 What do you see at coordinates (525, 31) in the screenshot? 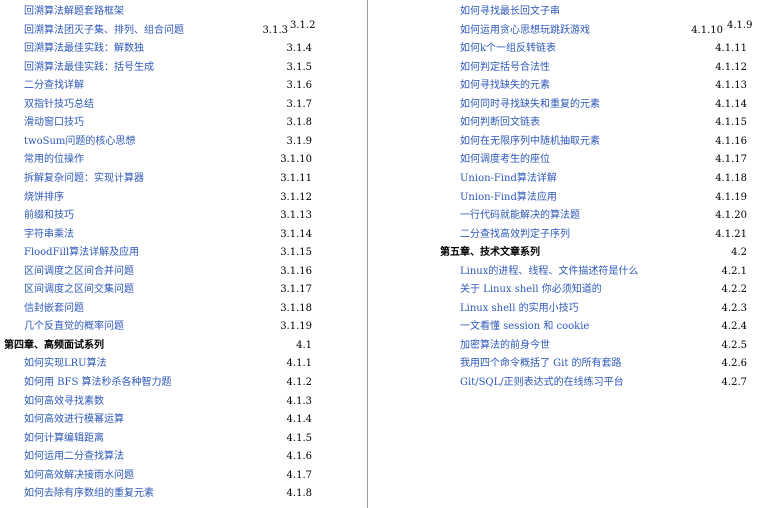
I see `toc-entry-title: 如何运用贪心思想玩跳跃游戏` at bounding box center [525, 31].